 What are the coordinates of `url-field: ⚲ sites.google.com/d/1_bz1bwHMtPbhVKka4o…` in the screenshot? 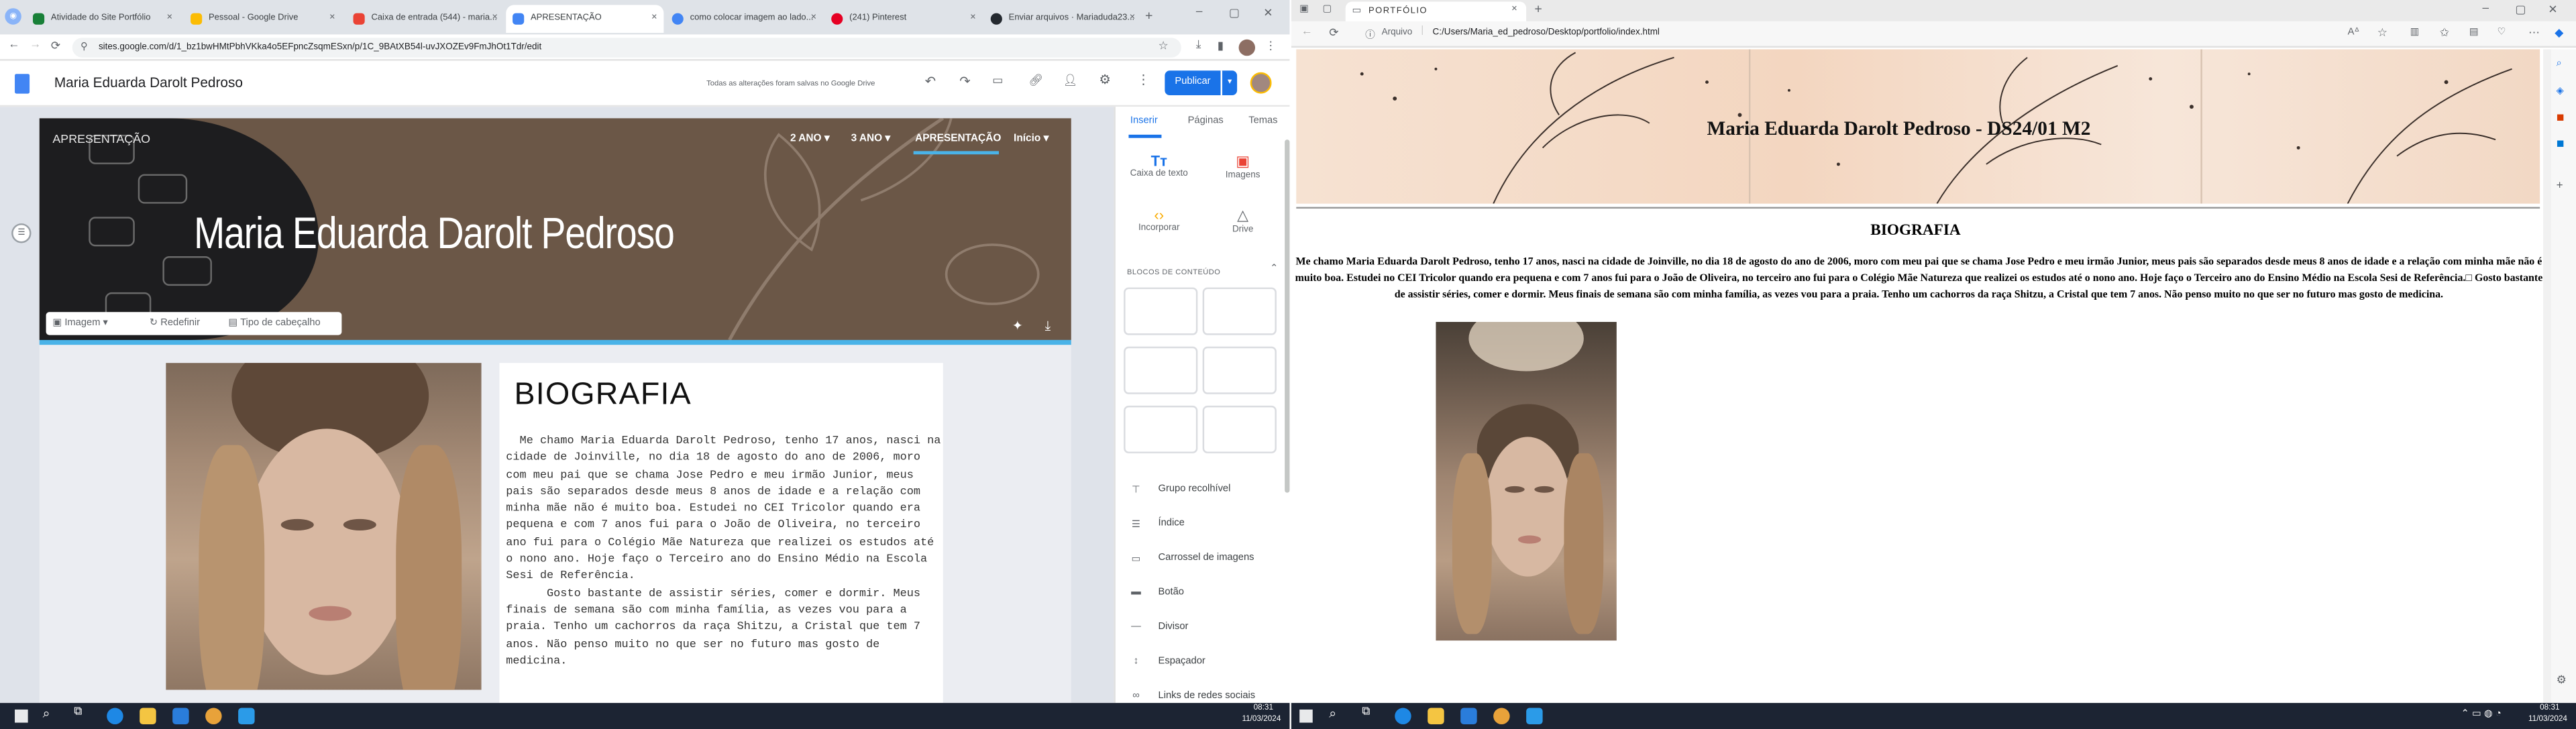 It's located at (626, 48).